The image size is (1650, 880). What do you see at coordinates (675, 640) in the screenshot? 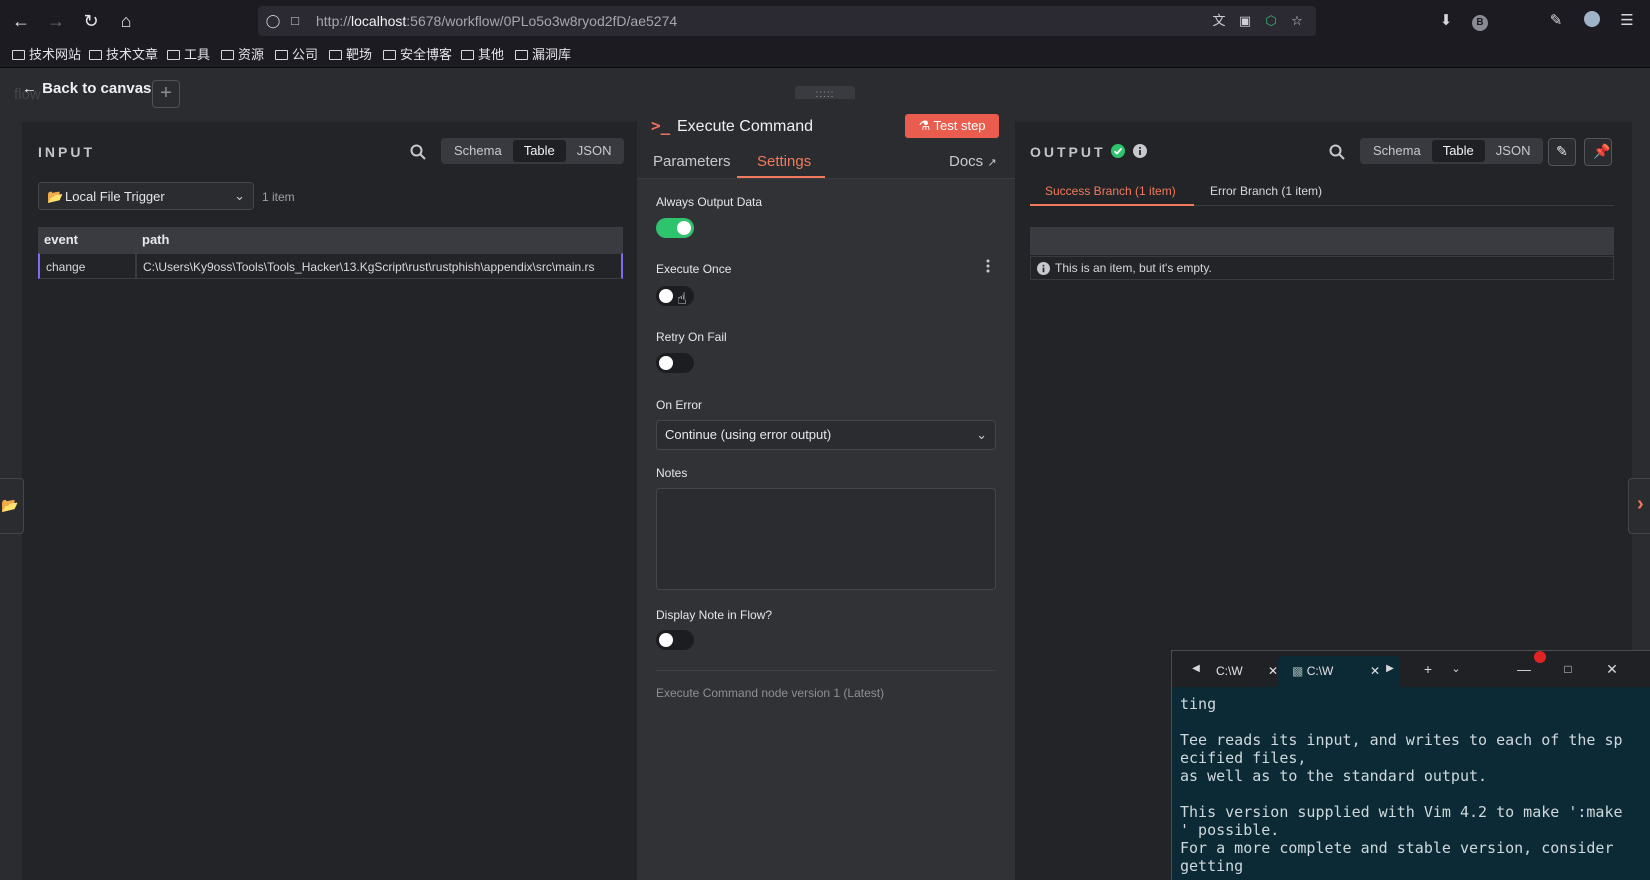
I see `display-note-toggle` at bounding box center [675, 640].